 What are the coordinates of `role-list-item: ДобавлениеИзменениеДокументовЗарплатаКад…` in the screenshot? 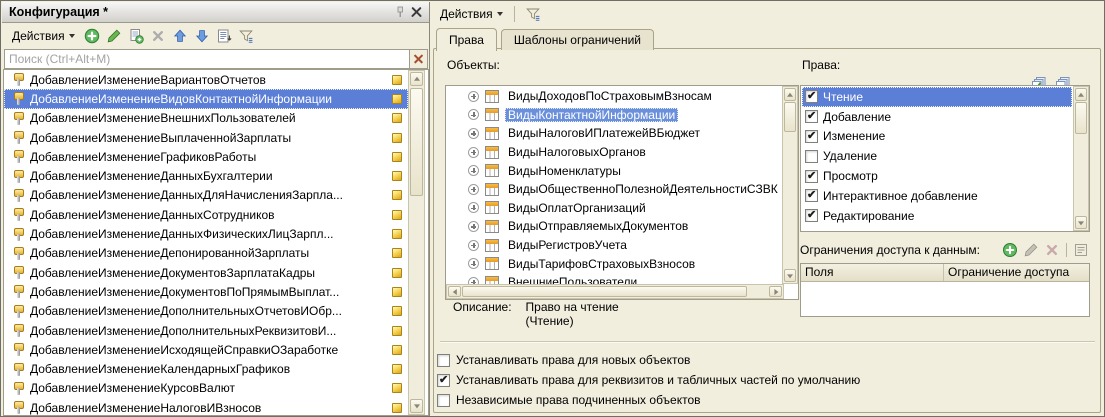 It's located at (206, 272).